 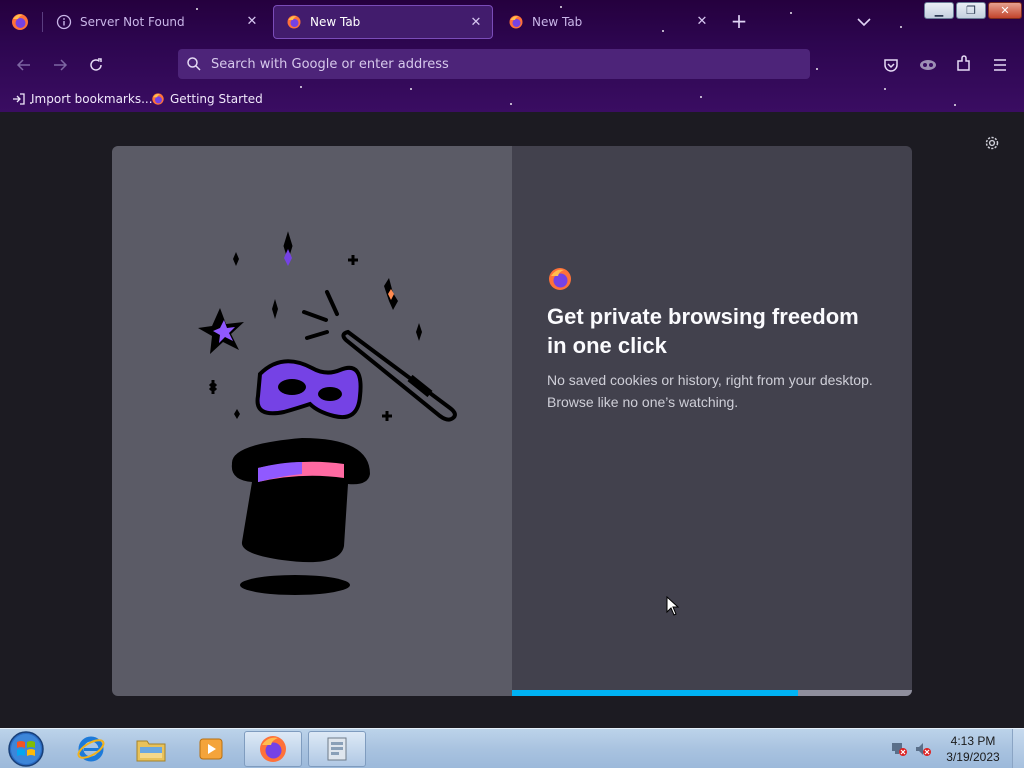 I want to click on restore-button: ❐, so click(x=971, y=10).